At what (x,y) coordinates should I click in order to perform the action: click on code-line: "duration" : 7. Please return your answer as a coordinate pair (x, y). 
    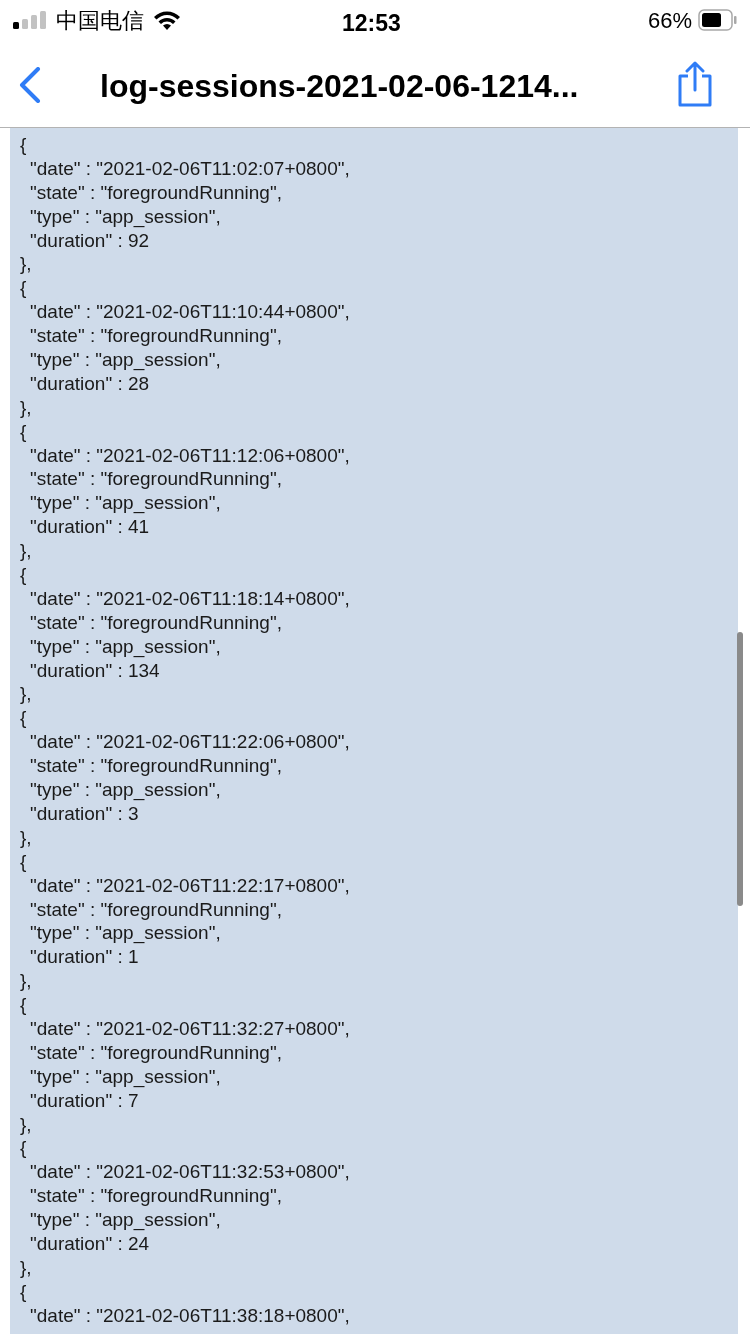
    Looking at the image, I should click on (84, 1100).